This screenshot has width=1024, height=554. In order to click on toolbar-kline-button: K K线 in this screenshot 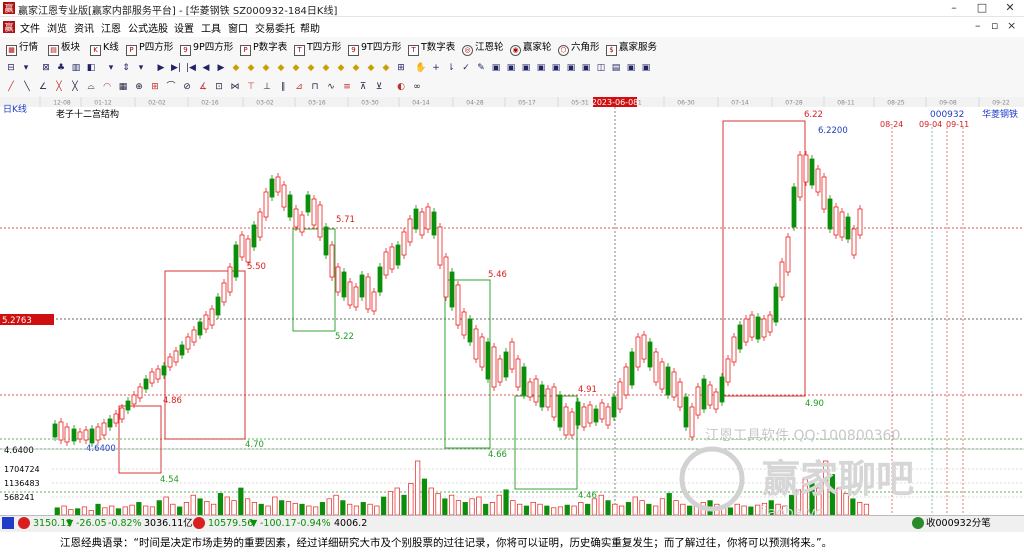, I will do `click(104, 48)`.